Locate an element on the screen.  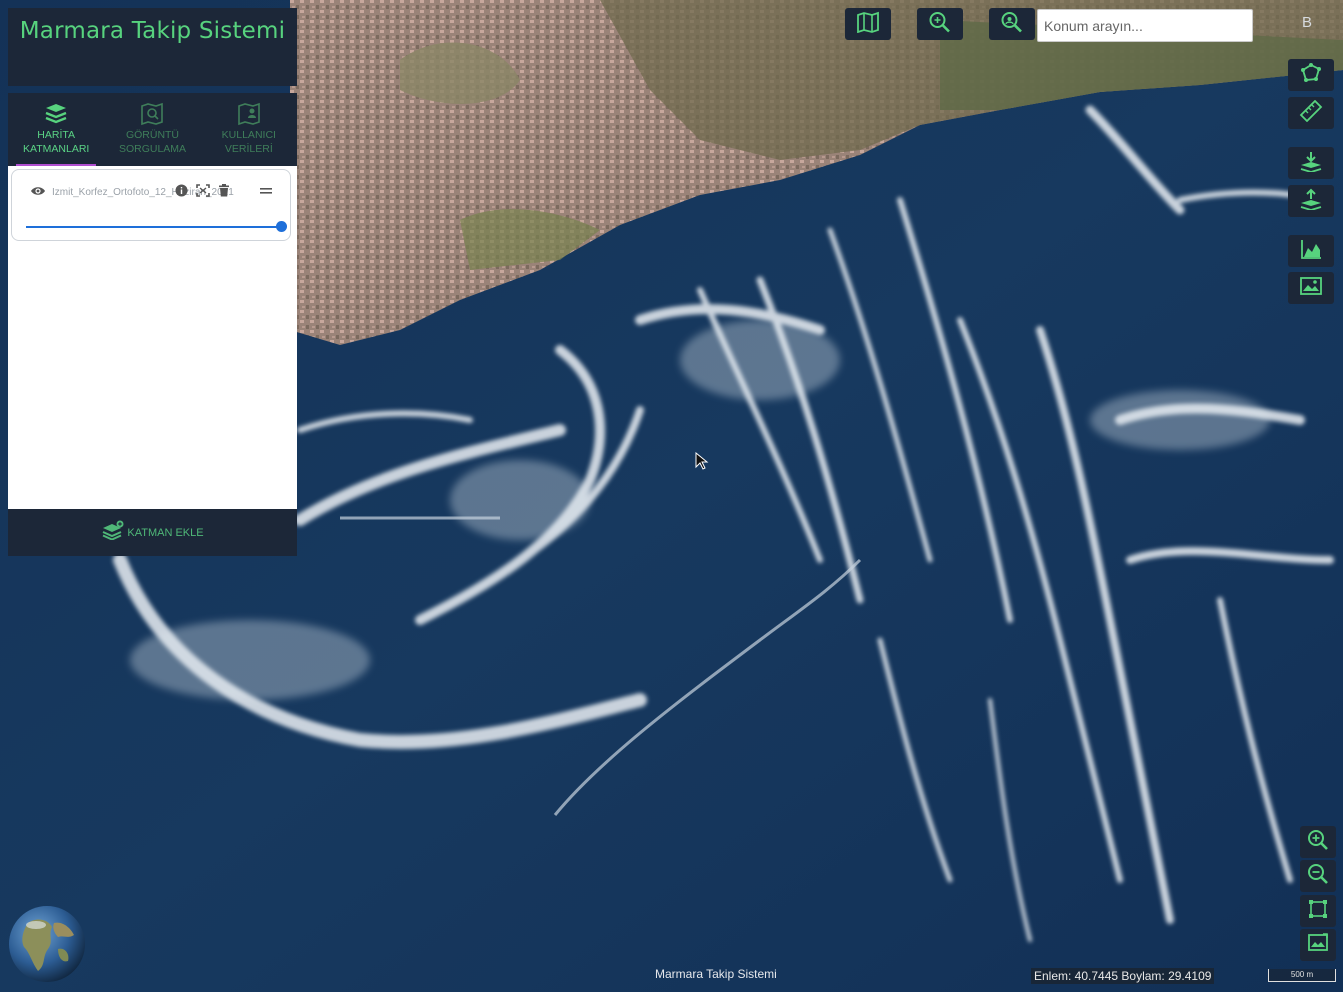
zoom-to-extent-icon is located at coordinates (203, 193).